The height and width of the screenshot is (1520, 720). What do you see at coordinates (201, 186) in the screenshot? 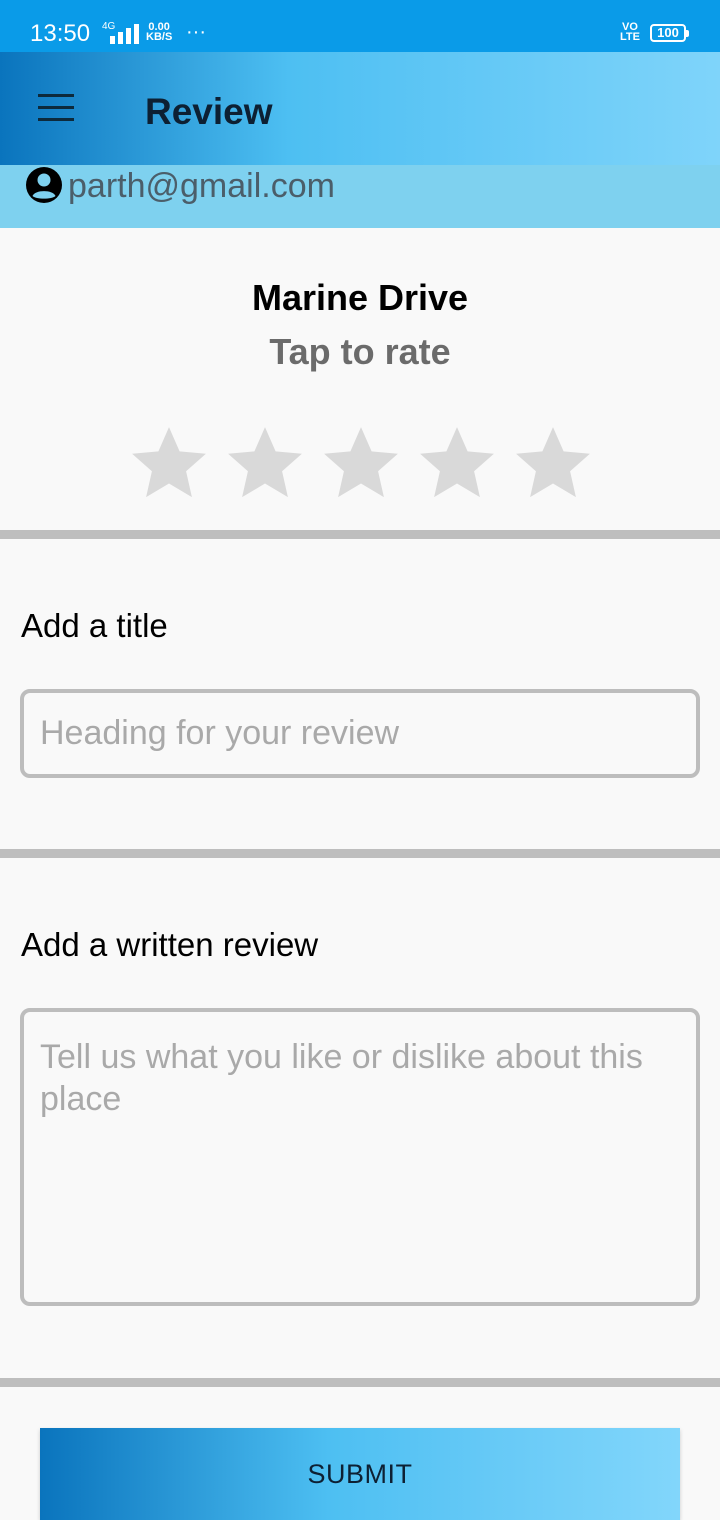
I see `user-email: parth@gmail.com` at bounding box center [201, 186].